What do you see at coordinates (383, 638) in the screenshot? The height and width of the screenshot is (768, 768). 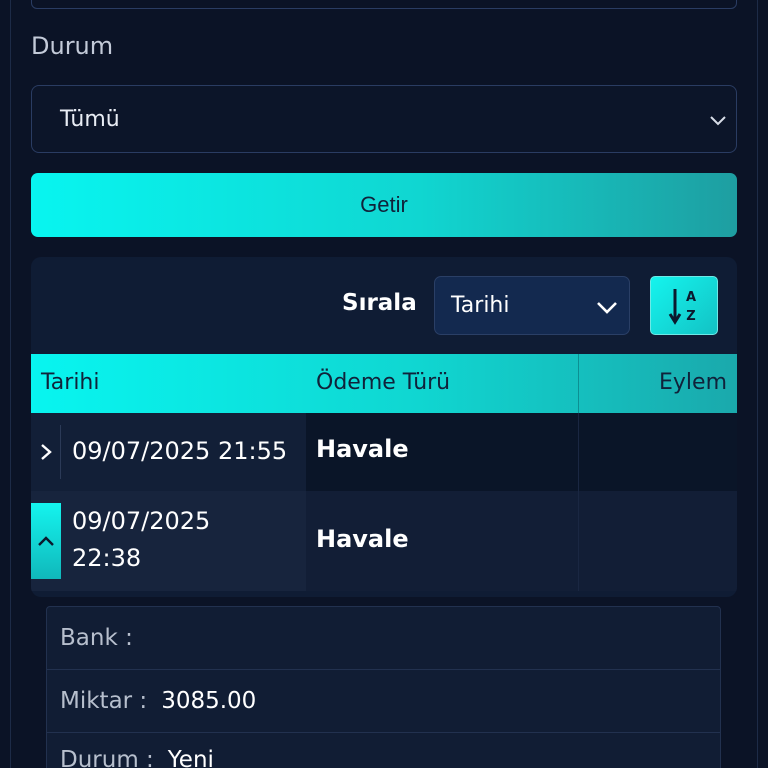 I see `detail-bank: Bank :` at bounding box center [383, 638].